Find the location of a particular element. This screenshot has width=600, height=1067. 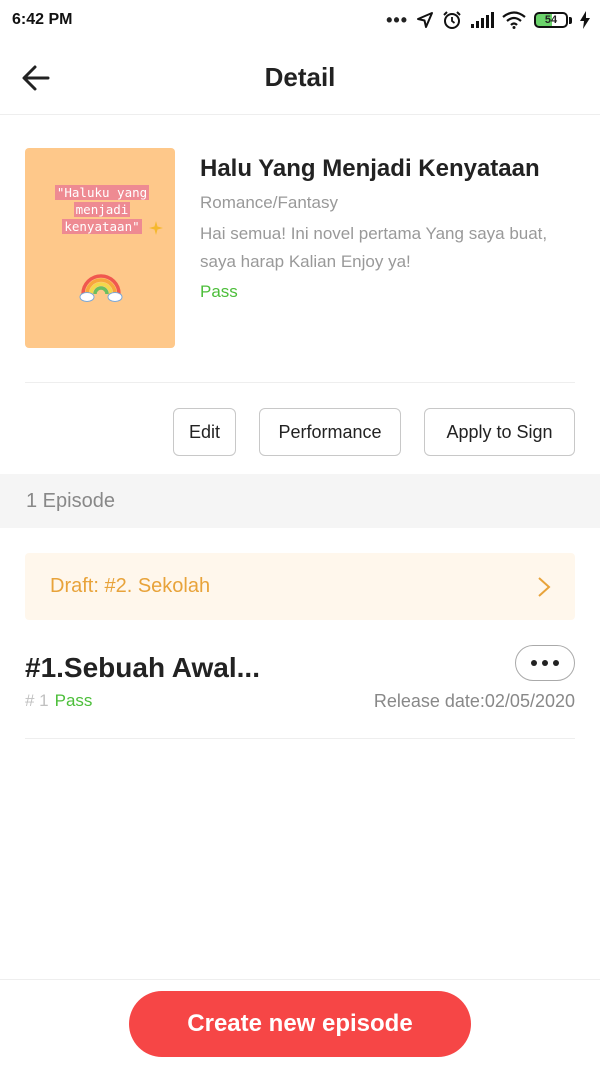

episode-number: # 1 is located at coordinates (37, 700).